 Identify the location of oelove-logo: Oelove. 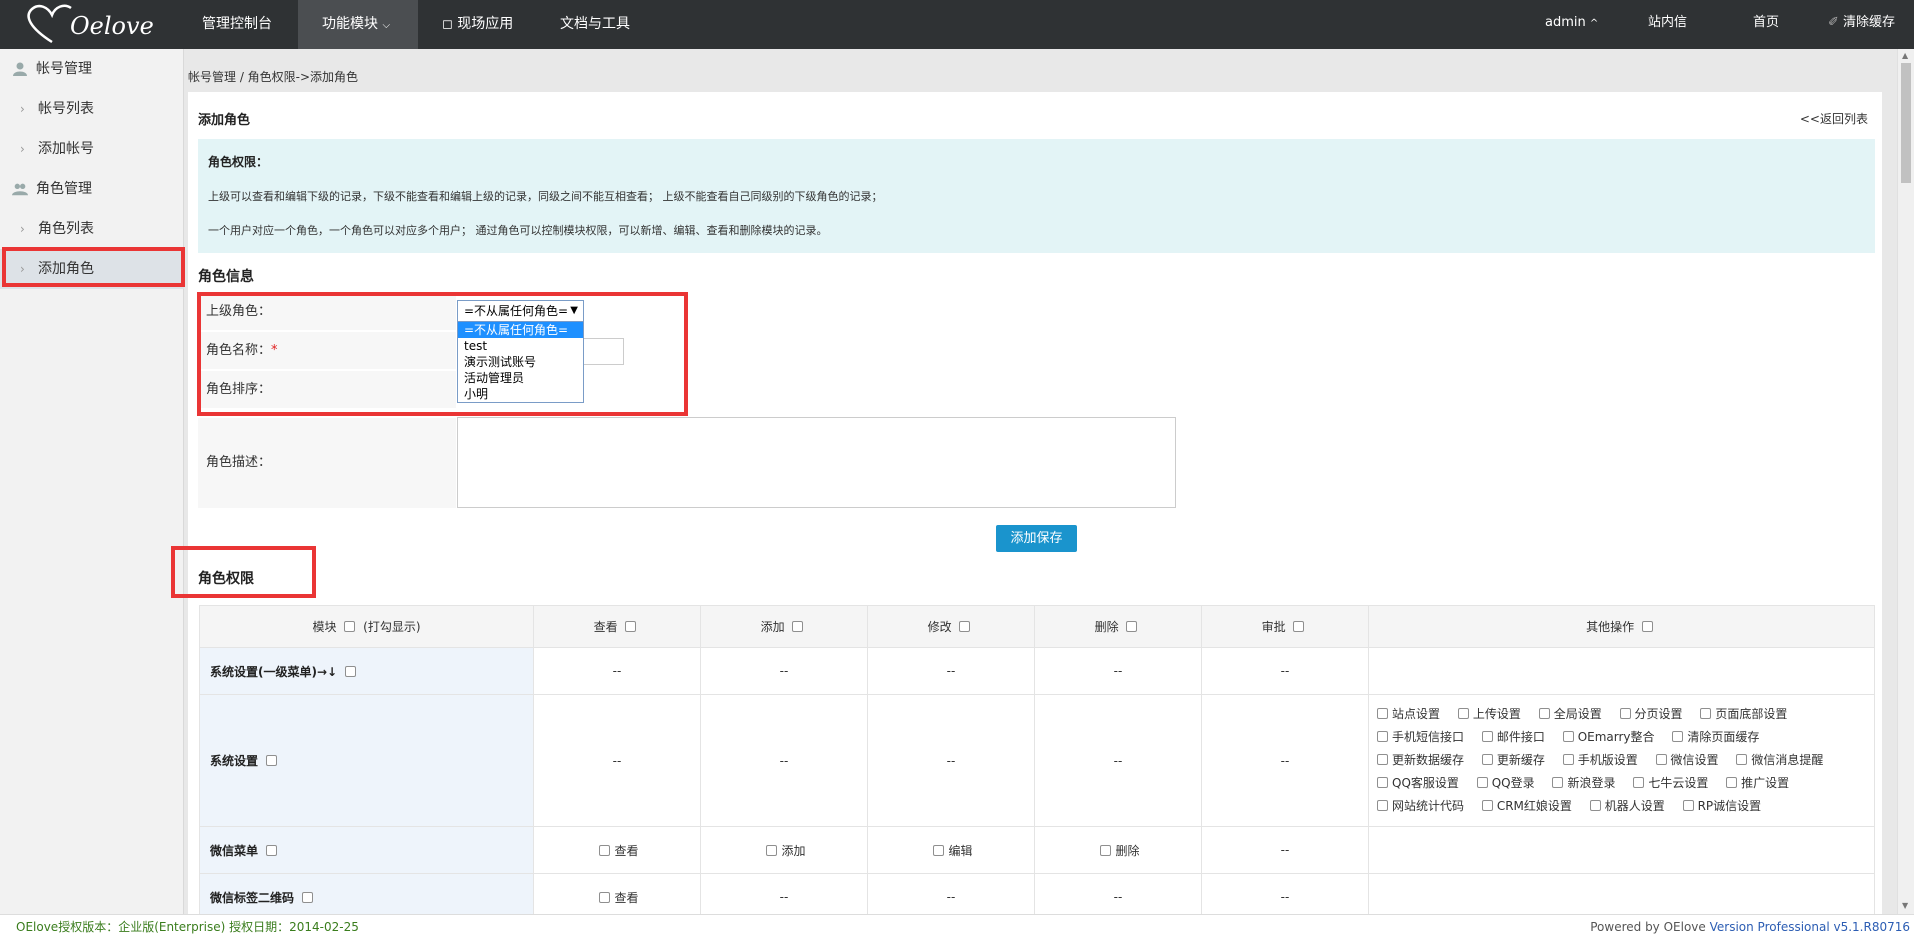
(92, 24).